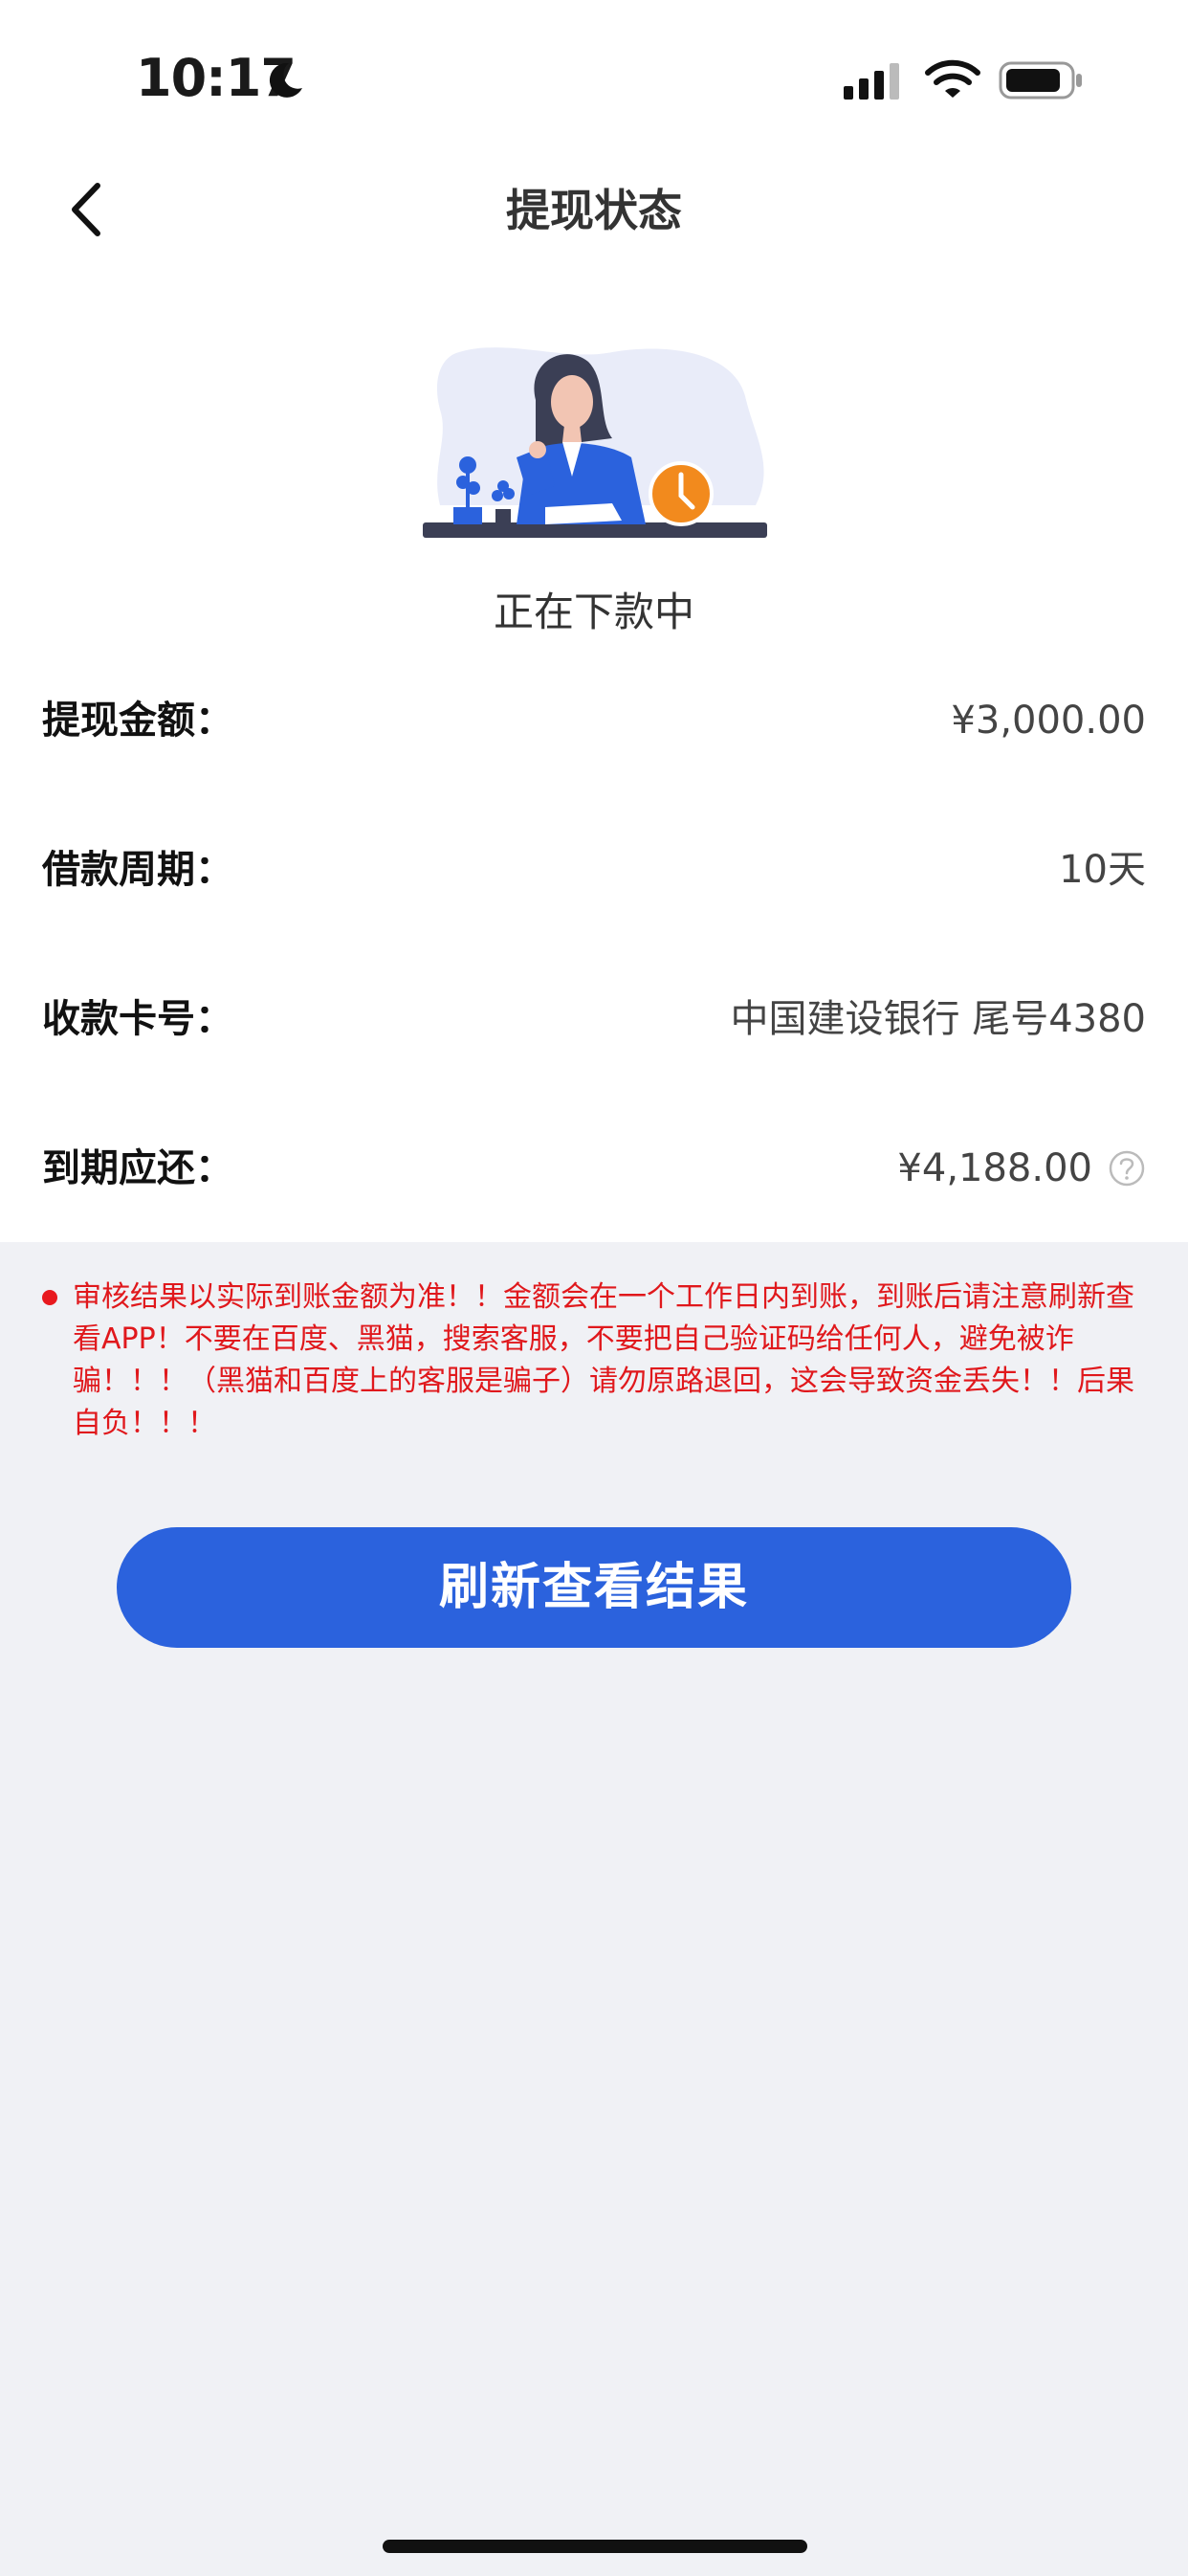  What do you see at coordinates (1040, 80) in the screenshot?
I see `battery-icon` at bounding box center [1040, 80].